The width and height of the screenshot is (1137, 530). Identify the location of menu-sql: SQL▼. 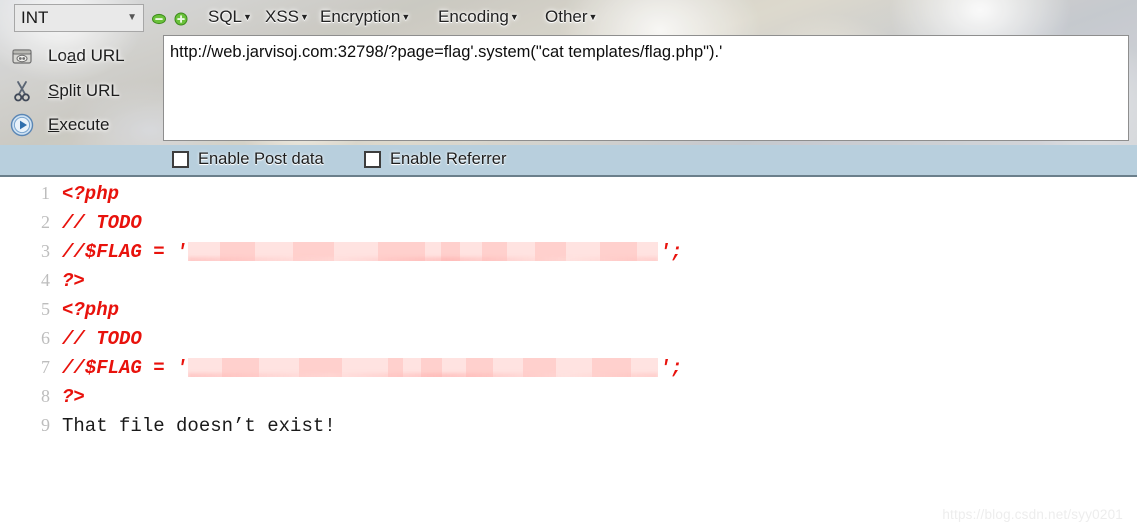
(230, 17).